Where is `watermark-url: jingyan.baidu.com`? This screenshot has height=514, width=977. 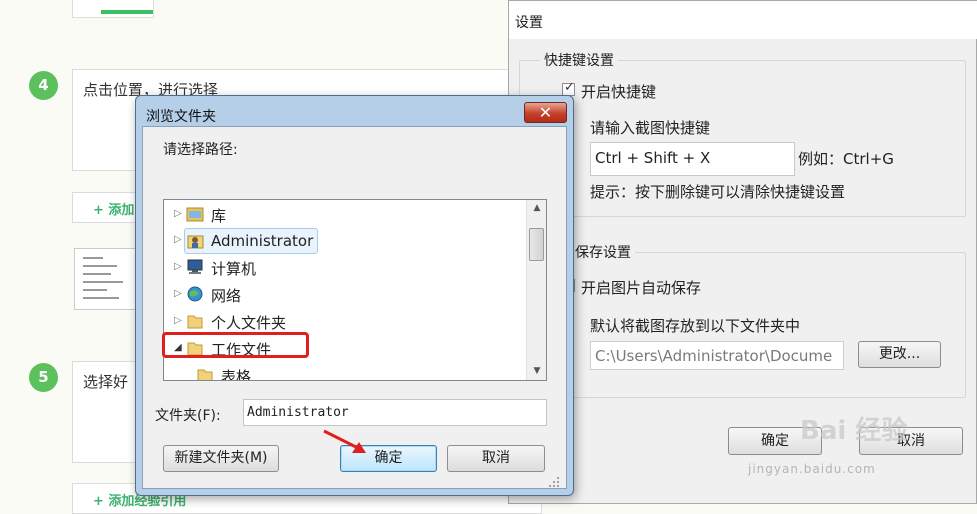 watermark-url: jingyan.baidu.com is located at coordinates (812, 469).